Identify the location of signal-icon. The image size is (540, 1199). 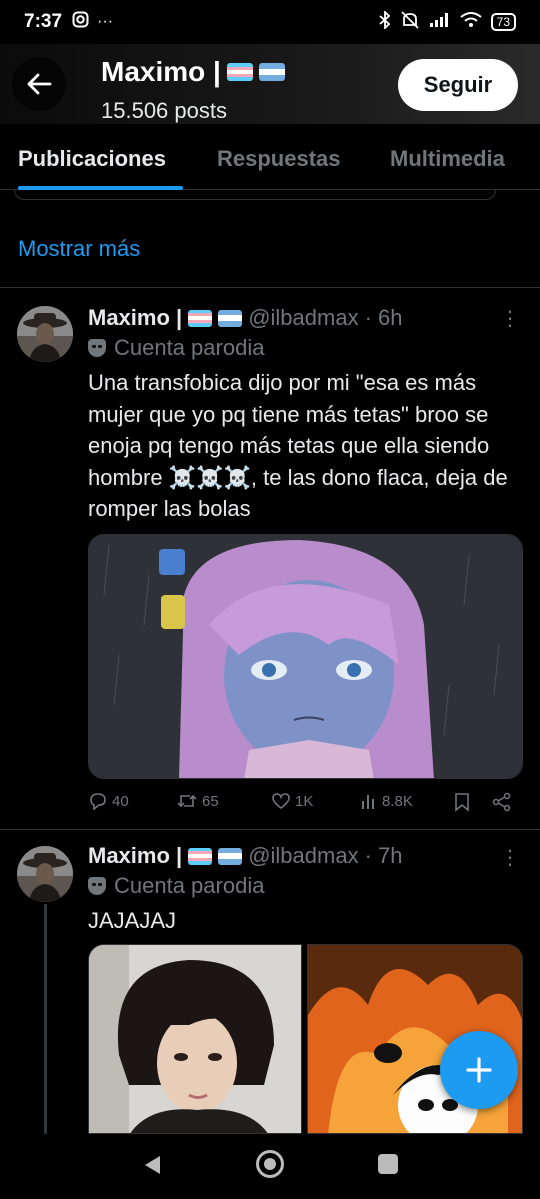
(440, 22).